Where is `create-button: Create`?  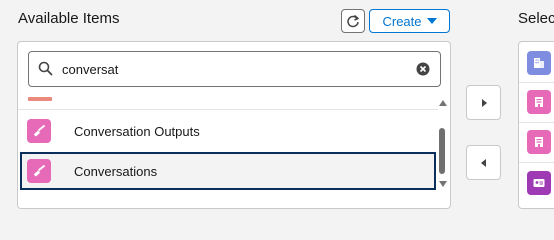 create-button: Create is located at coordinates (409, 21).